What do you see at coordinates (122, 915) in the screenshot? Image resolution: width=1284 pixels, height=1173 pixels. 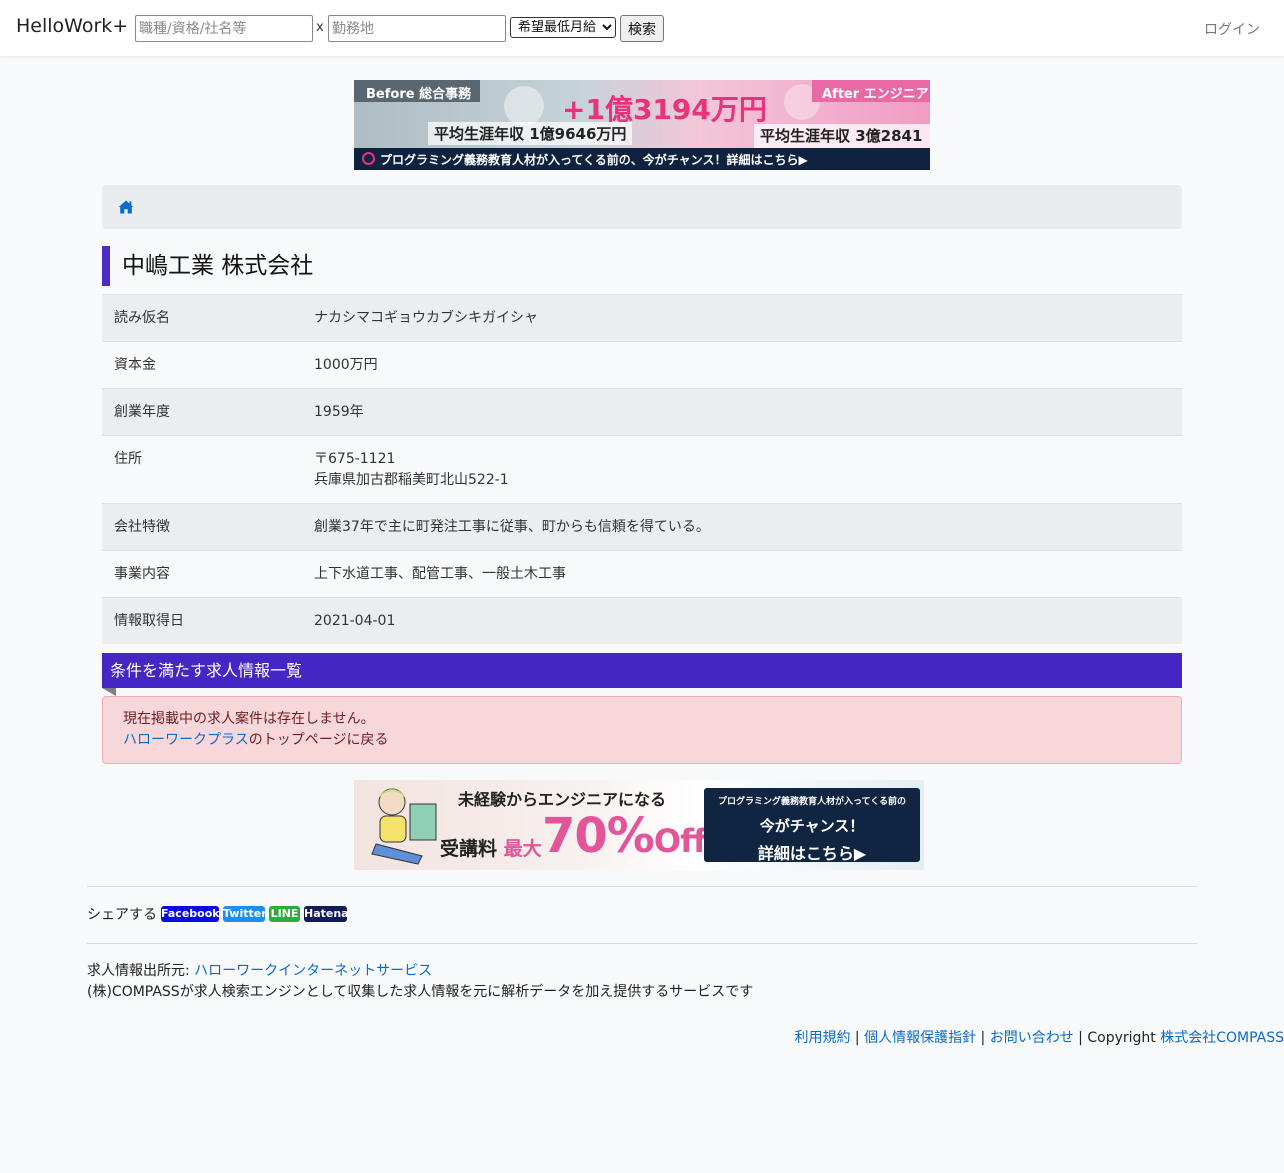 I see `share-label: シェアする` at bounding box center [122, 915].